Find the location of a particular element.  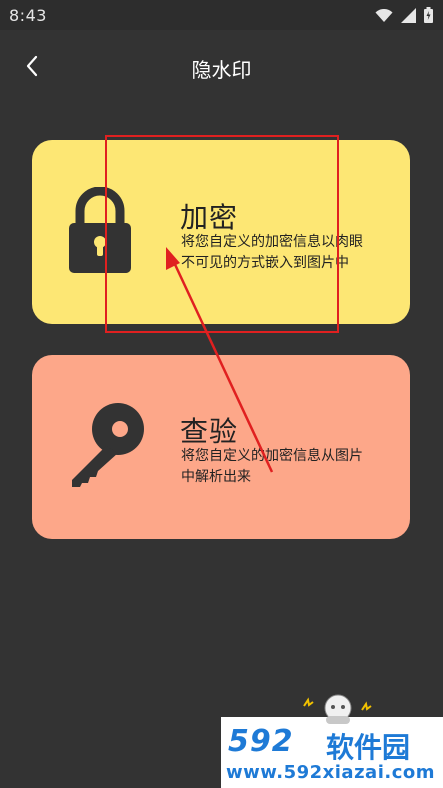

mascot-icon is located at coordinates (340, 711).